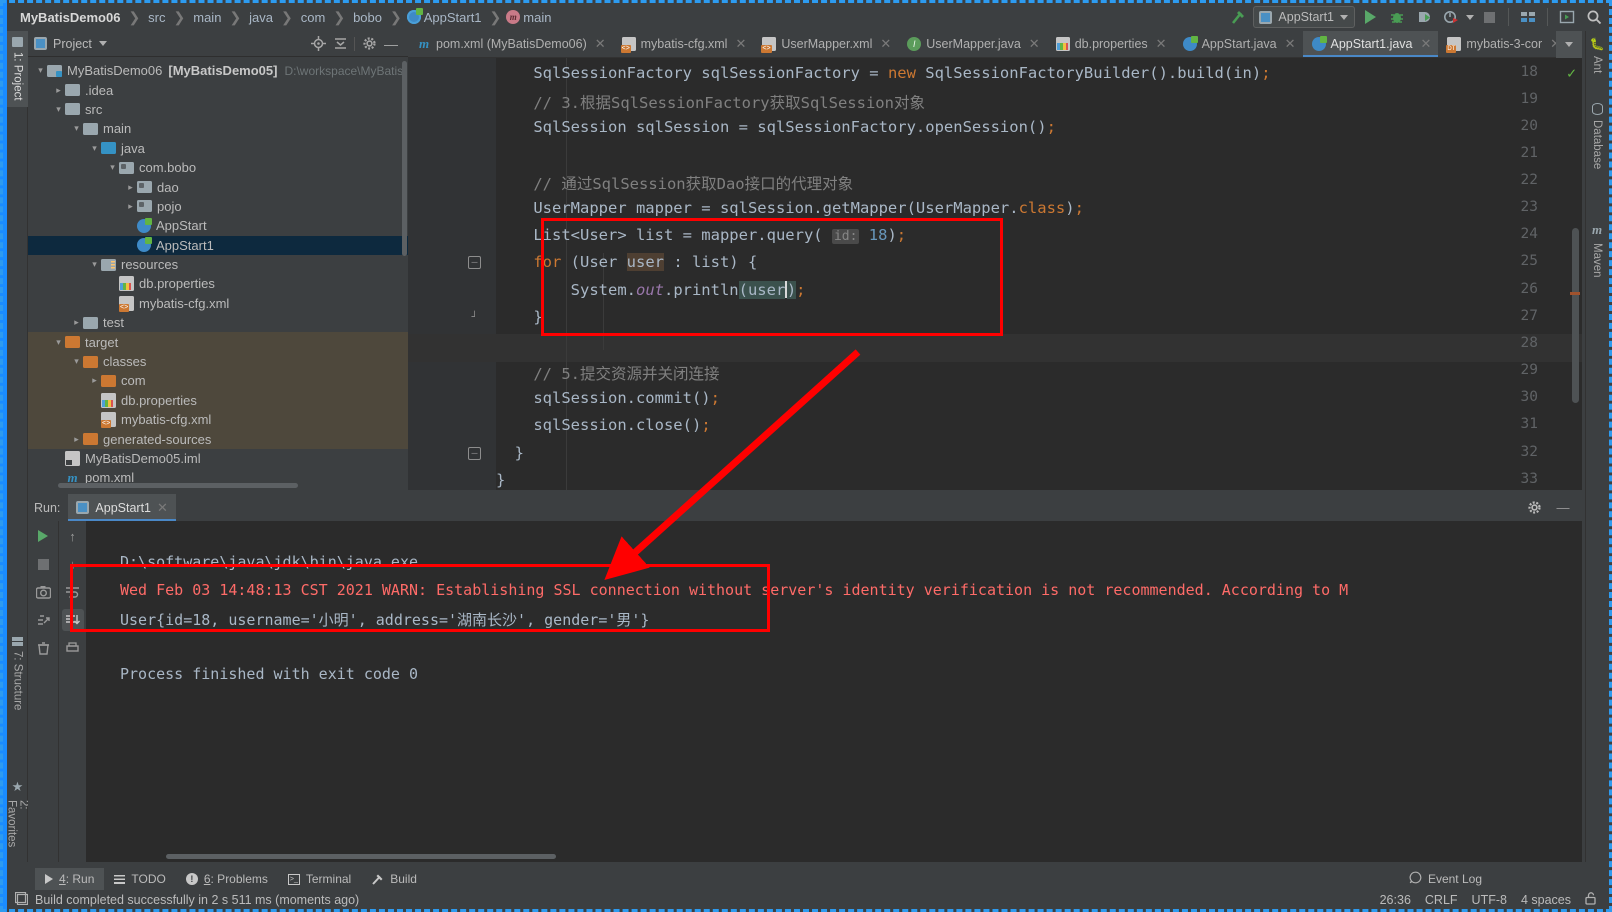 The image size is (1612, 912). What do you see at coordinates (218, 109) in the screenshot?
I see `tree-node-src: ▾ src` at bounding box center [218, 109].